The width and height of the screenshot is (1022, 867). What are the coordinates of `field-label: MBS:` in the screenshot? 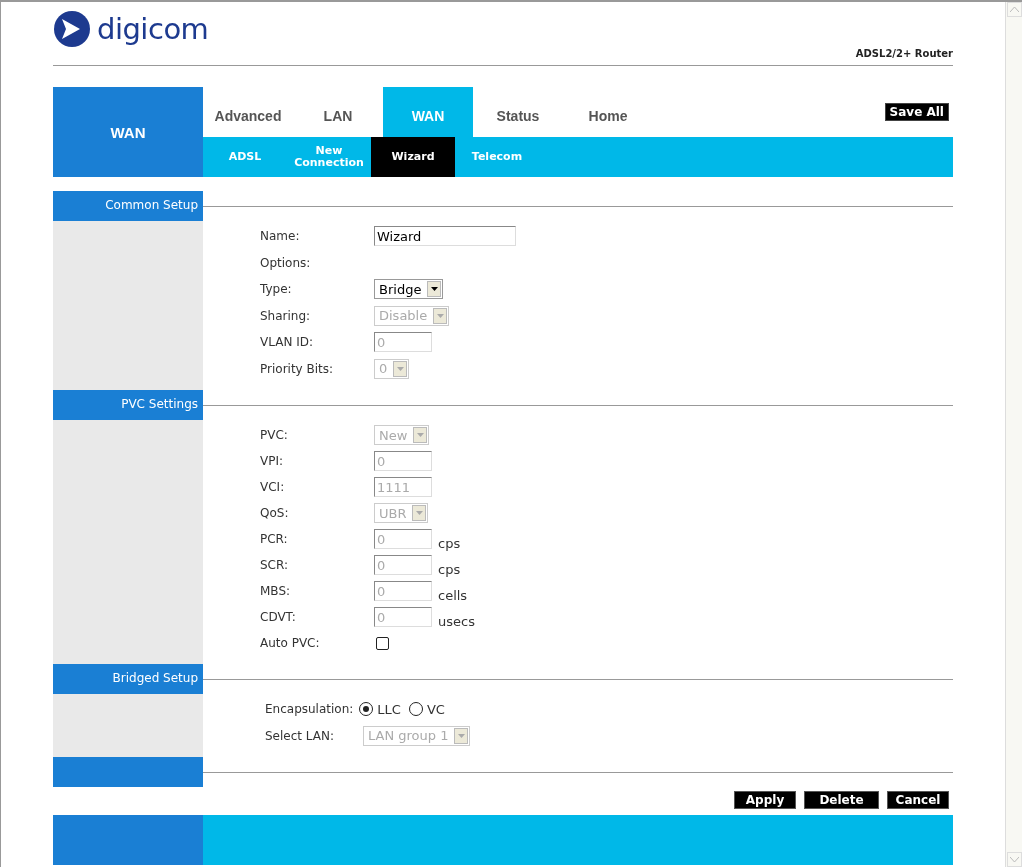 It's located at (276, 591).